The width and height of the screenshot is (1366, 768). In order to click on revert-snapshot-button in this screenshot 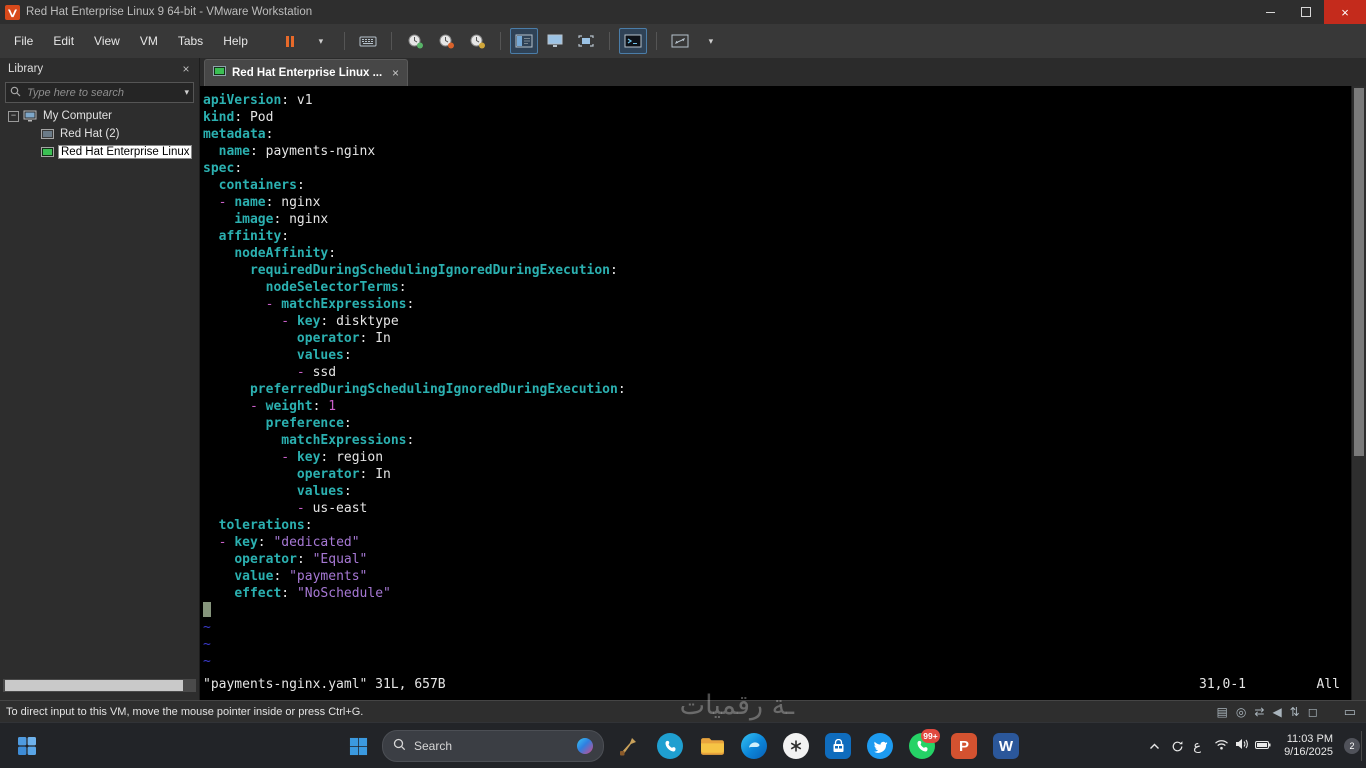, I will do `click(446, 41)`.